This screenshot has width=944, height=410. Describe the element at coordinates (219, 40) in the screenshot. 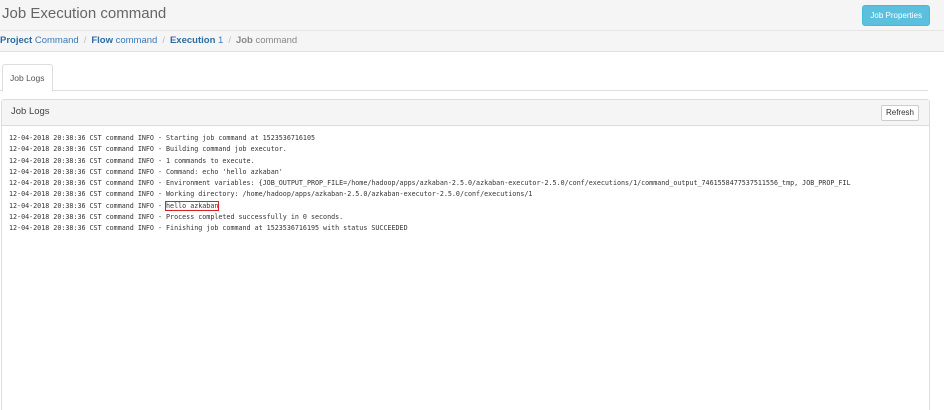

I see `breadcrumb-execution-id: 1` at that location.